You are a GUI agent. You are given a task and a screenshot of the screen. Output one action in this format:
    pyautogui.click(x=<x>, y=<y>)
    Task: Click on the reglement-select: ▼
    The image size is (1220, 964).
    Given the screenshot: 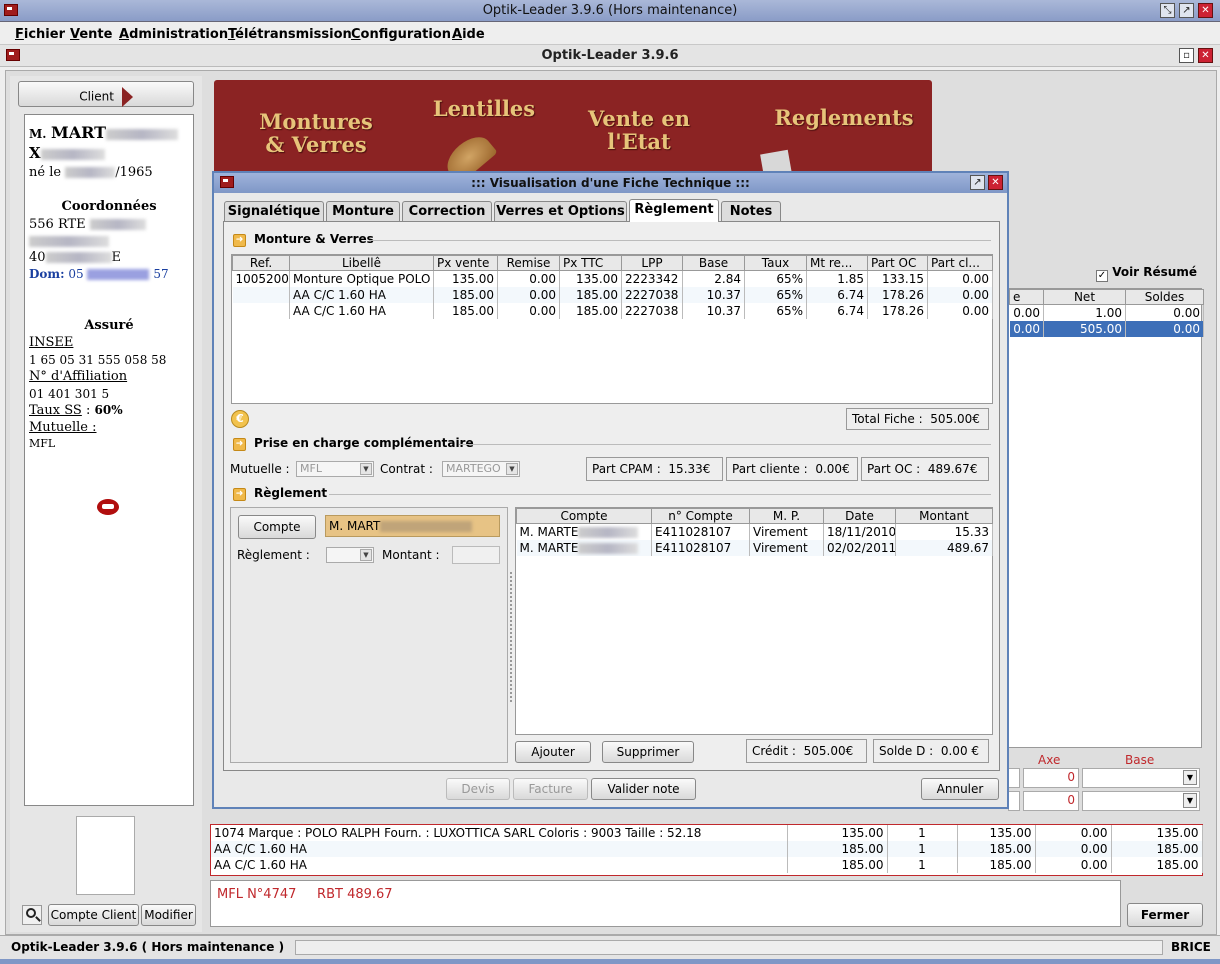 What is the action you would take?
    pyautogui.click(x=350, y=555)
    